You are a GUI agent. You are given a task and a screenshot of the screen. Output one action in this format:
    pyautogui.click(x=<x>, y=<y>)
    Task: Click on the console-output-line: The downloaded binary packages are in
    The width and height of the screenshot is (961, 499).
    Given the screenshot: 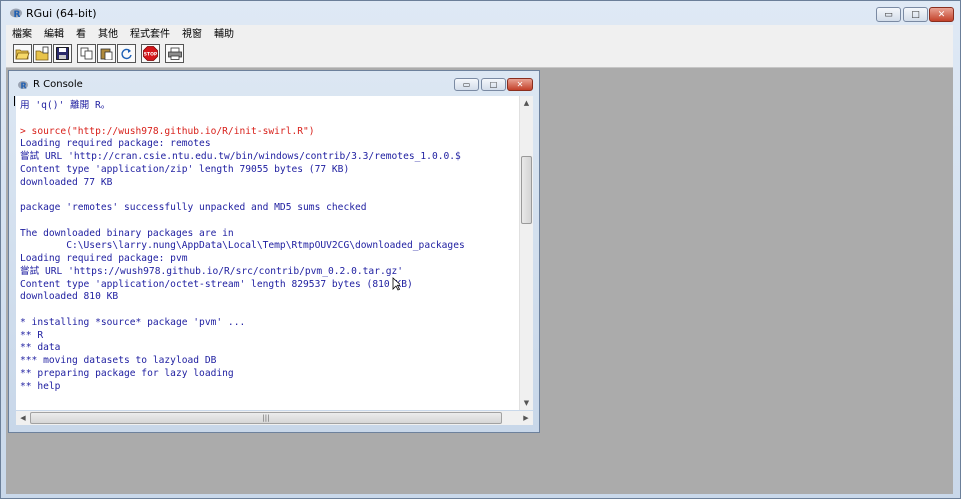 What is the action you would take?
    pyautogui.click(x=127, y=233)
    